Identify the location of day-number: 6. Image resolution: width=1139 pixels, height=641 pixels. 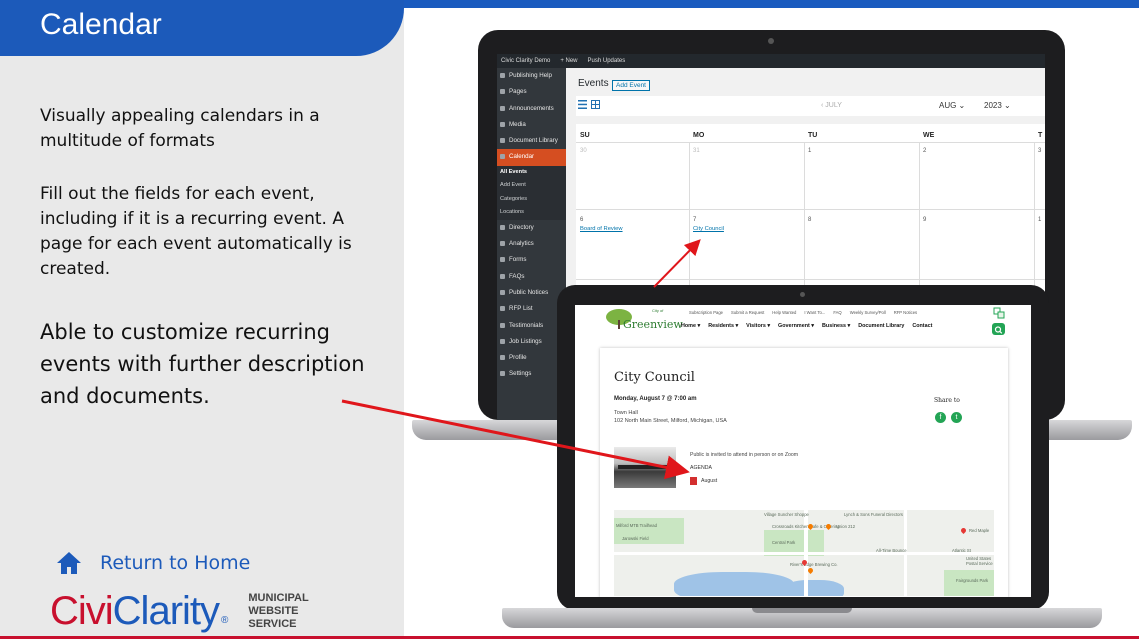
(582, 220).